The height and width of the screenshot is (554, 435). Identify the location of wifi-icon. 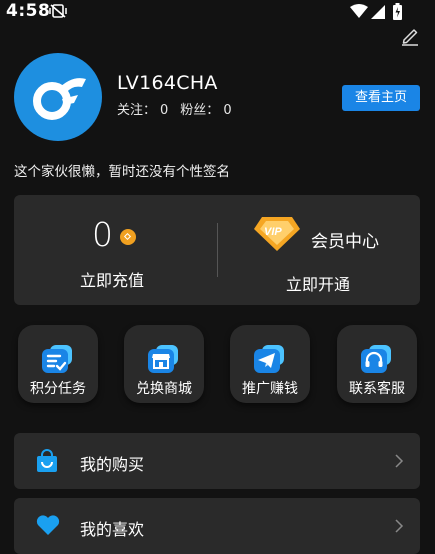
(359, 11).